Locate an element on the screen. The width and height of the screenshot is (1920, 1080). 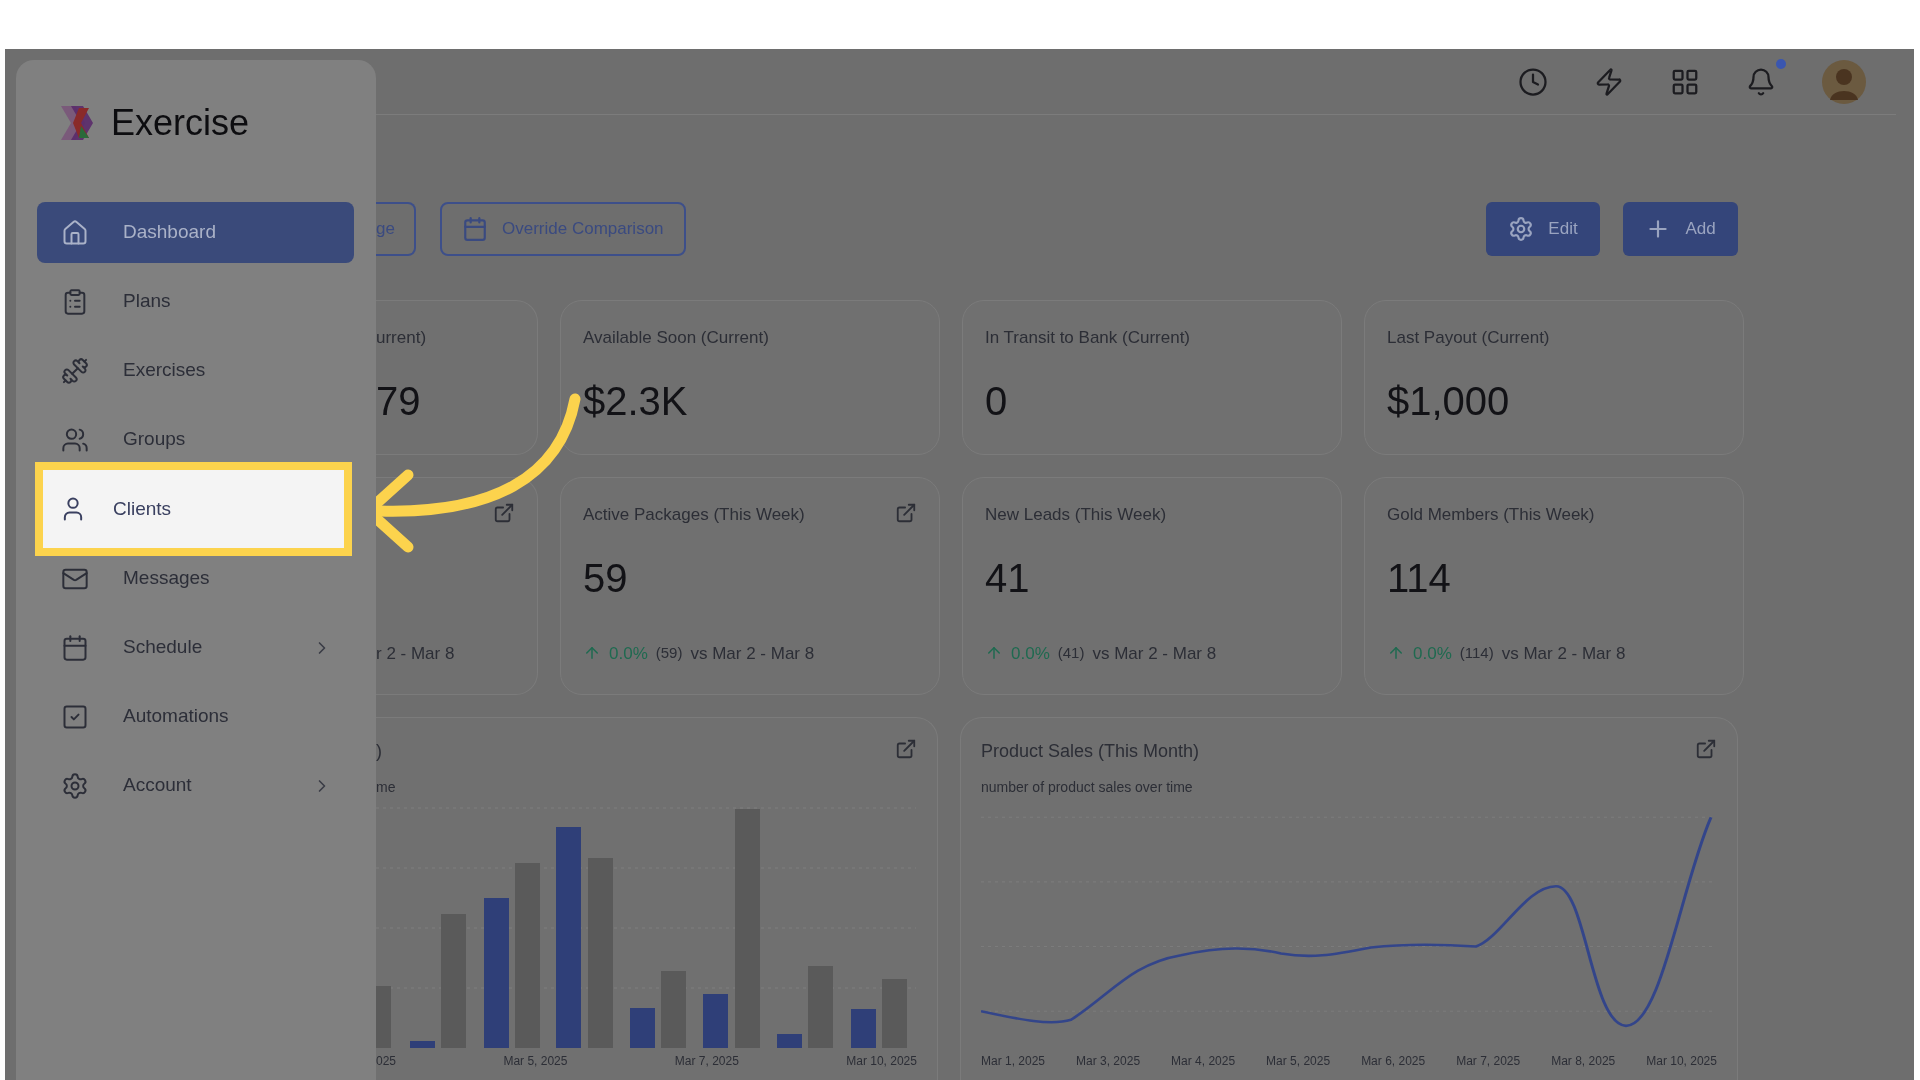
clock-icon is located at coordinates (1533, 81).